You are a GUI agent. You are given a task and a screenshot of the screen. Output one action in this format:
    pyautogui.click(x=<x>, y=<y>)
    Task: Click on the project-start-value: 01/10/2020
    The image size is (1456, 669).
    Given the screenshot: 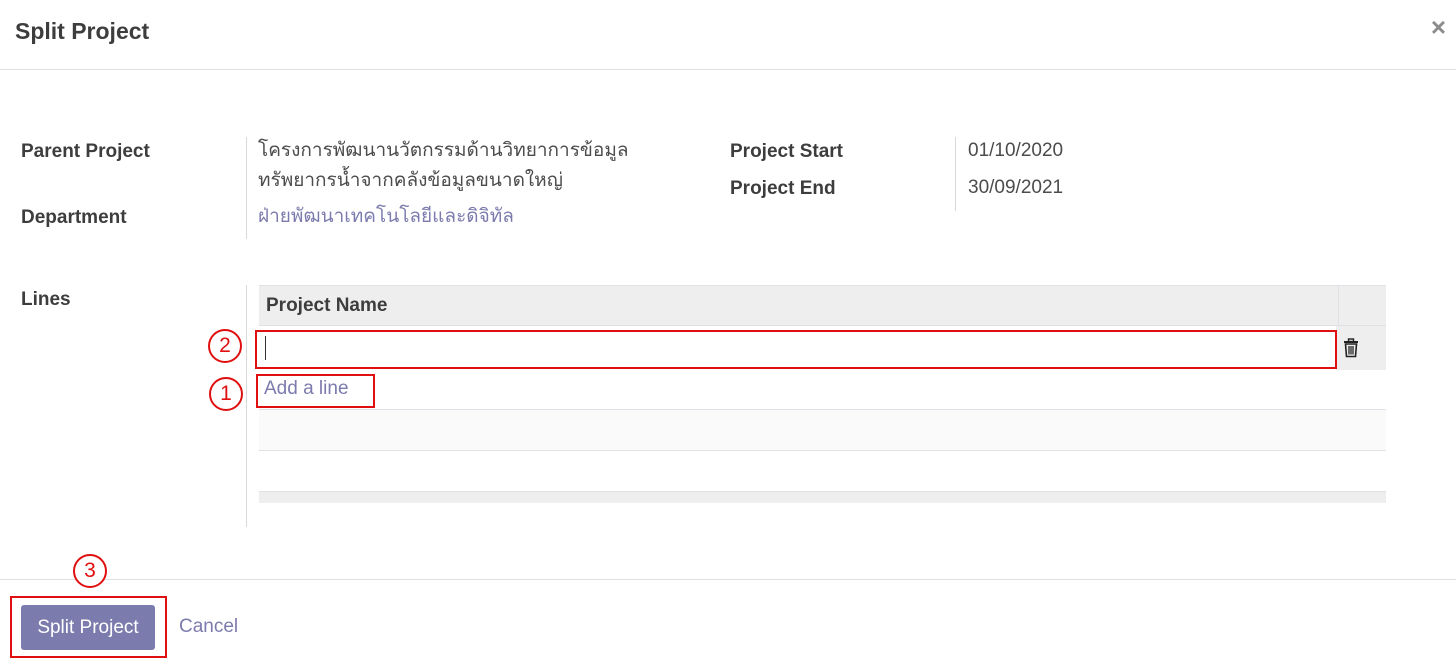 What is the action you would take?
    pyautogui.click(x=1016, y=150)
    